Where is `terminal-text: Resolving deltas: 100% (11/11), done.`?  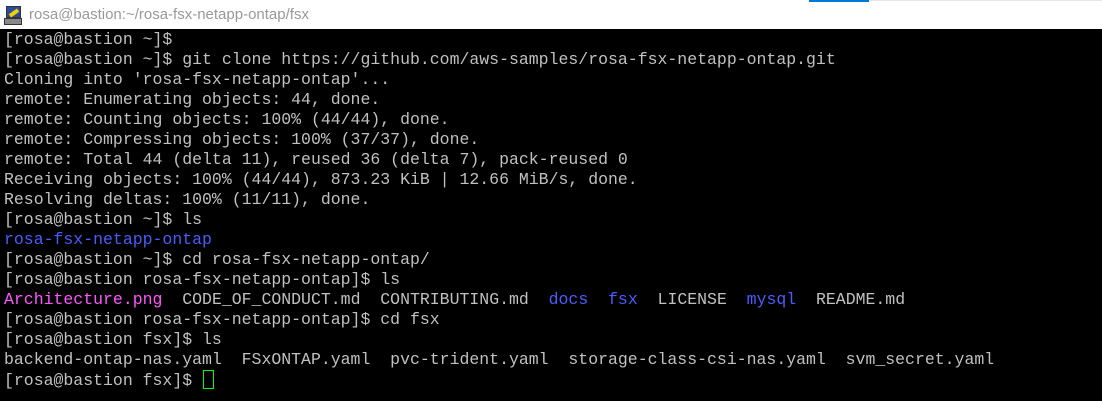
terminal-text: Resolving deltas: 100% (11/11), done. is located at coordinates (187, 199).